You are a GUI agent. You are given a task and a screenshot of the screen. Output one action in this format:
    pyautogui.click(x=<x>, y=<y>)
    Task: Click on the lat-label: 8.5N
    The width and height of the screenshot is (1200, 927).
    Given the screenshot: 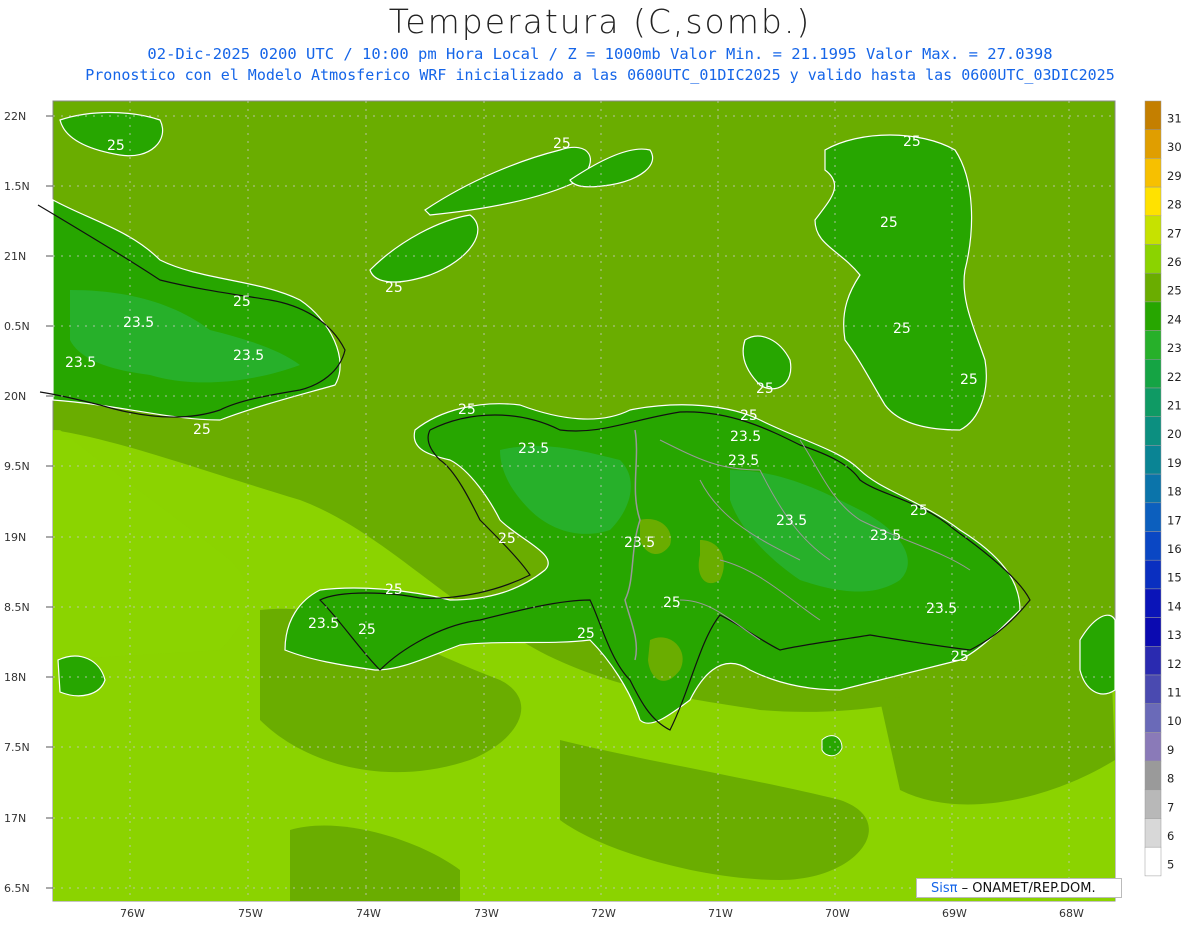 What is the action you would take?
    pyautogui.click(x=17, y=607)
    